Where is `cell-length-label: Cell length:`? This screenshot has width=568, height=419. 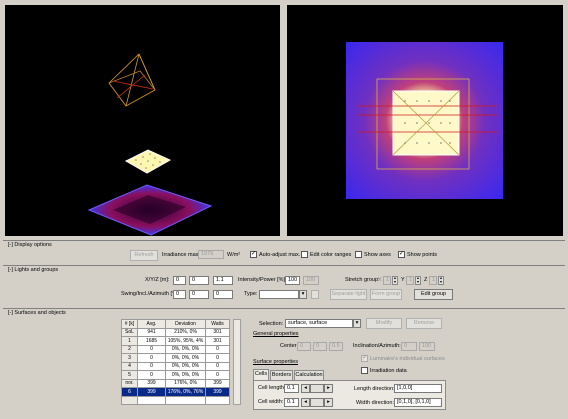
cell-length-label: Cell length: is located at coordinates (272, 388).